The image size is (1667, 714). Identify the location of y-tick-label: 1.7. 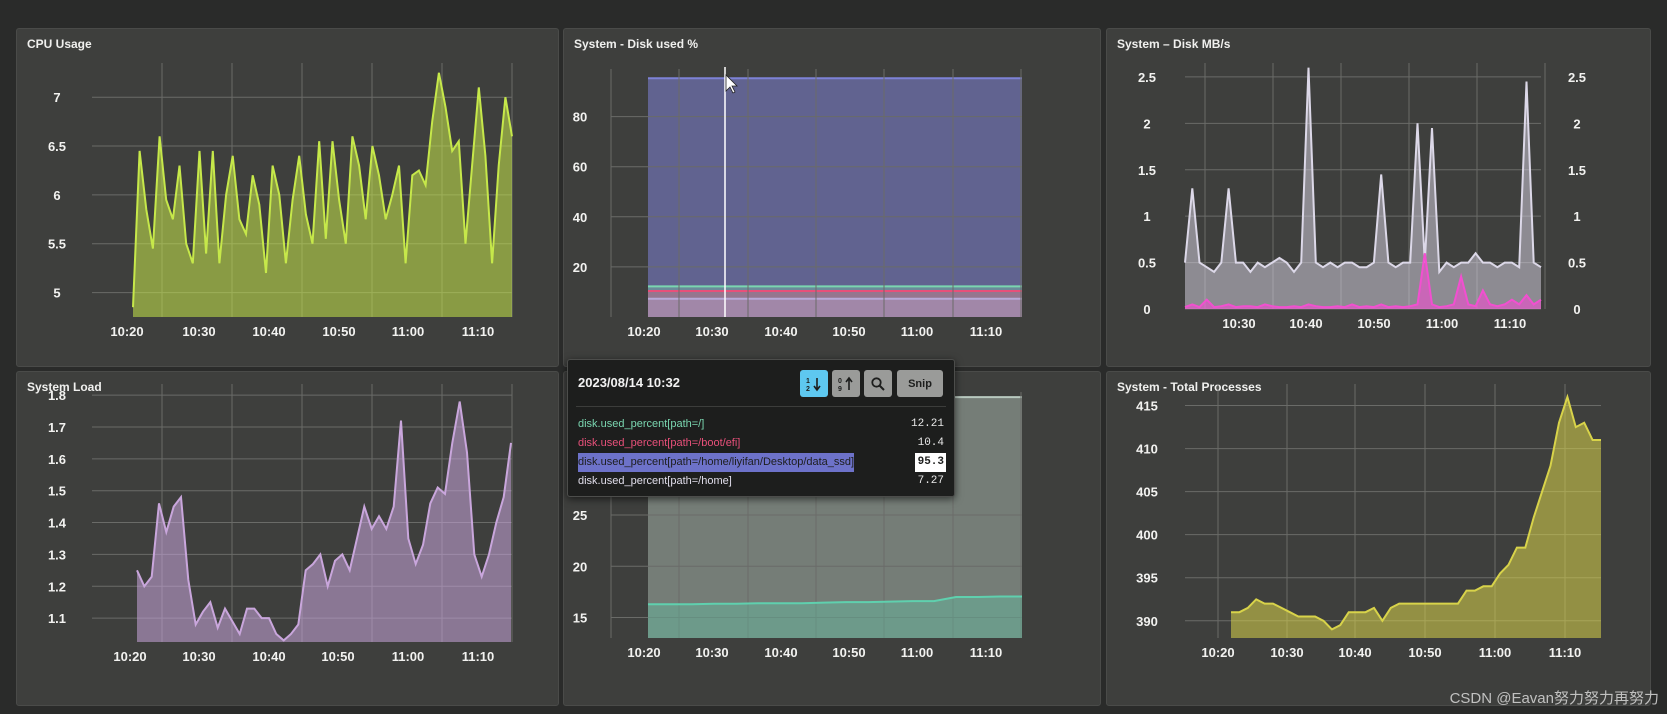
(57, 427).